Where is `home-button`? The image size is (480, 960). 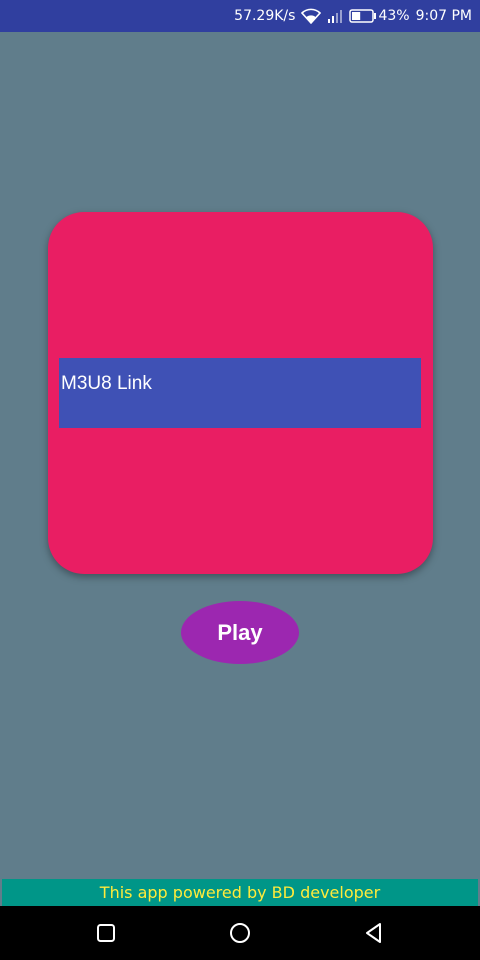 home-button is located at coordinates (240, 933).